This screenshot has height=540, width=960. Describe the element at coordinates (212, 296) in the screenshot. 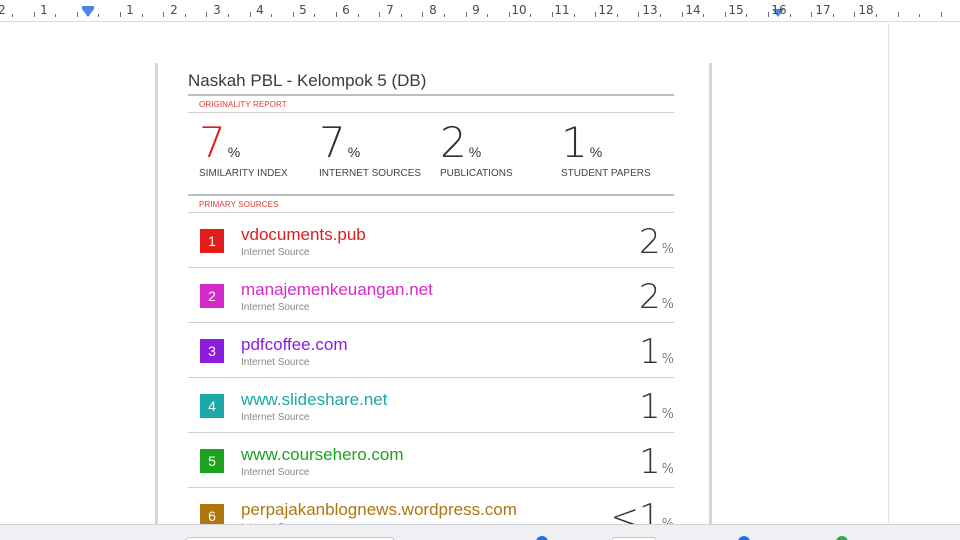

I see `source-rank-badge: 2` at that location.